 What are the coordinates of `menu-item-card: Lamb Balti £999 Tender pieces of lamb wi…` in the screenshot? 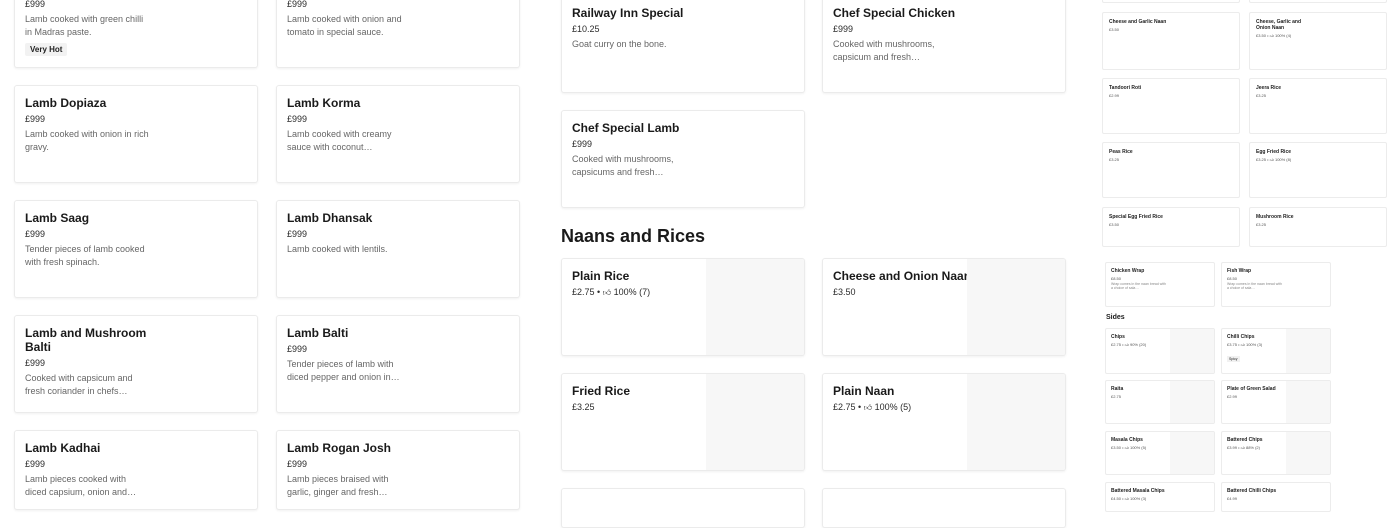 It's located at (398, 364).